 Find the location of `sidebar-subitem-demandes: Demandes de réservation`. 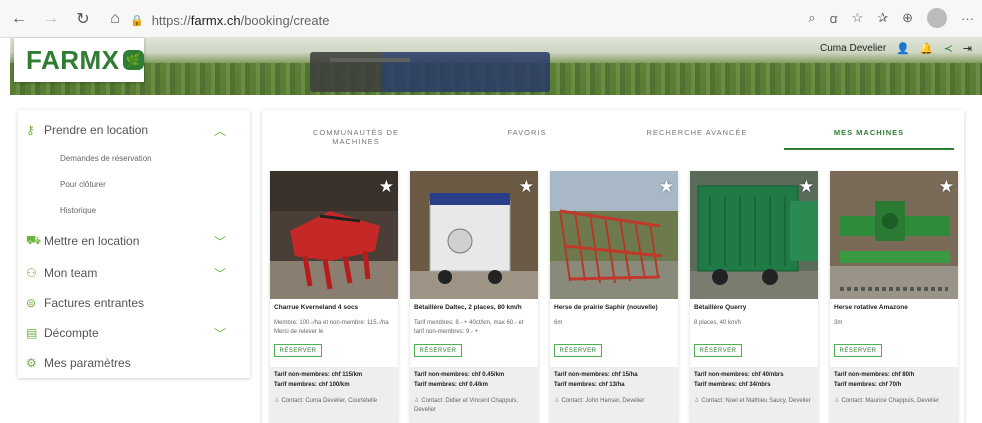

sidebar-subitem-demandes: Demandes de réservation is located at coordinates (106, 158).